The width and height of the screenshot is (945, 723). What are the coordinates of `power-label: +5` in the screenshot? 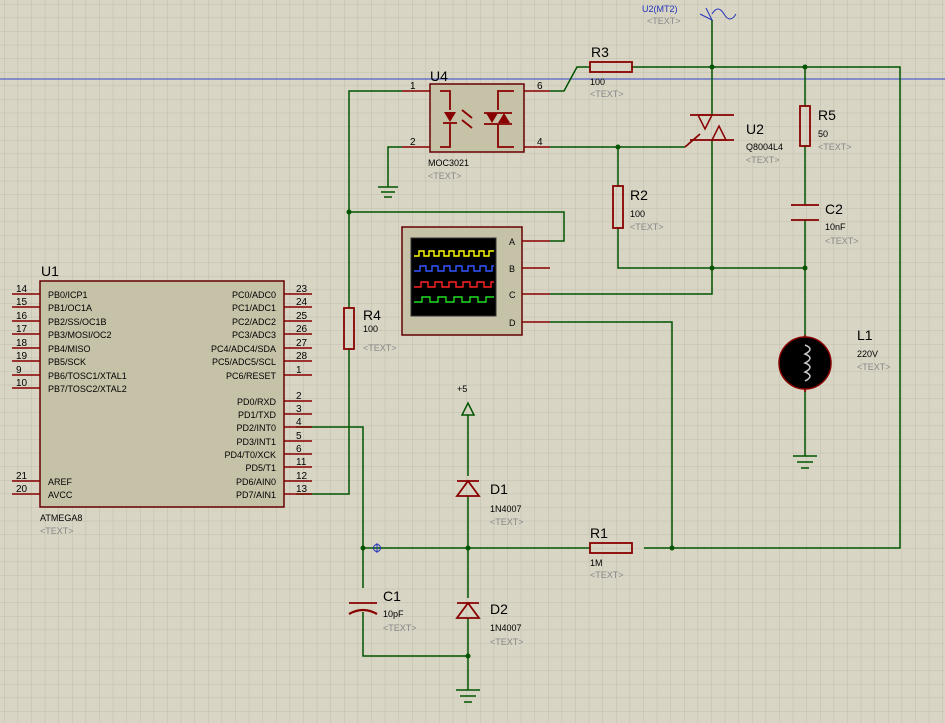 It's located at (462, 389).